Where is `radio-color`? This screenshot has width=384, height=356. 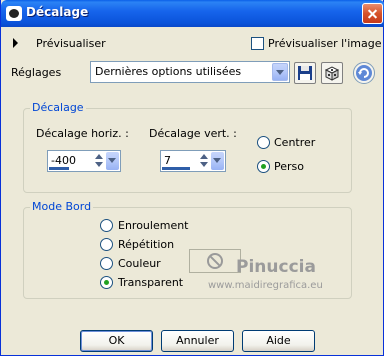
radio-color is located at coordinates (106, 263).